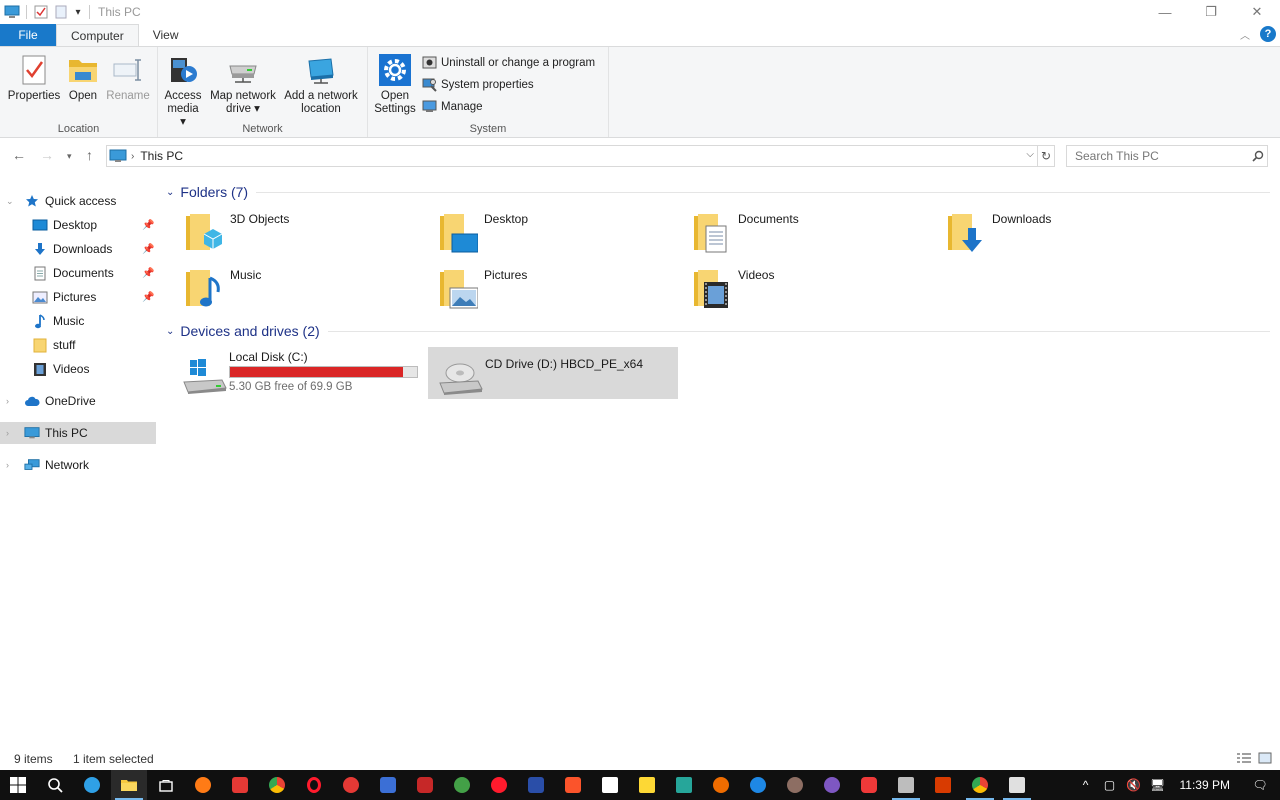 This screenshot has width=1280, height=800. Describe the element at coordinates (132, 156) in the screenshot. I see `breadcrumb-chevron-icon: ›` at that location.